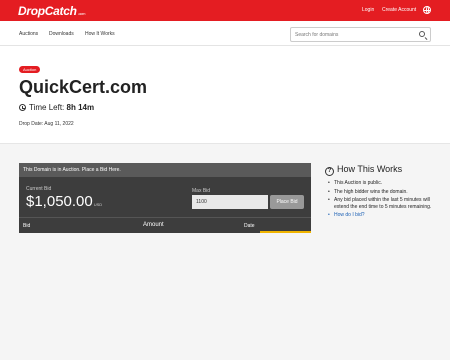 Image resolution: width=450 pixels, height=360 pixels. What do you see at coordinates (360, 34) in the screenshot?
I see `search-box: Search for domains` at bounding box center [360, 34].